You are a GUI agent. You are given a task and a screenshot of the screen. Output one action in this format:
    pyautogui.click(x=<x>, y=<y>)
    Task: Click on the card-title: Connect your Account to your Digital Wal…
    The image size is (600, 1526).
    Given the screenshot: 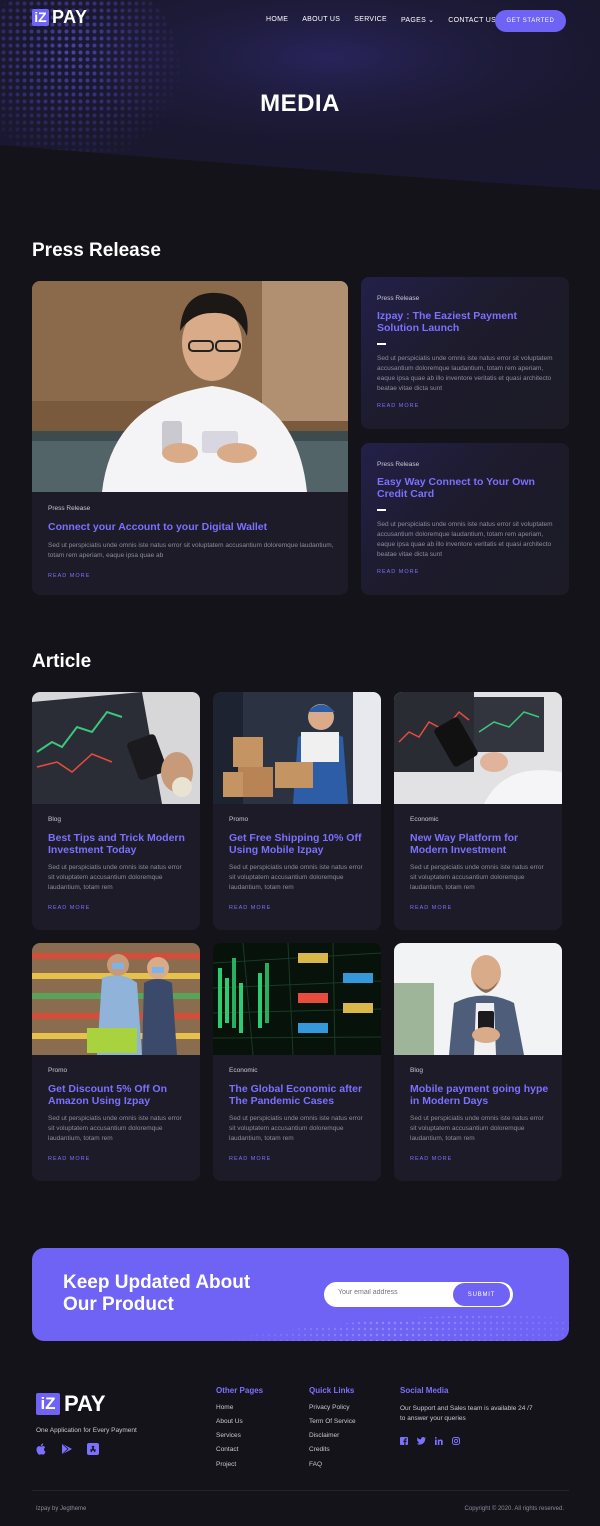 What is the action you would take?
    pyautogui.click(x=193, y=527)
    